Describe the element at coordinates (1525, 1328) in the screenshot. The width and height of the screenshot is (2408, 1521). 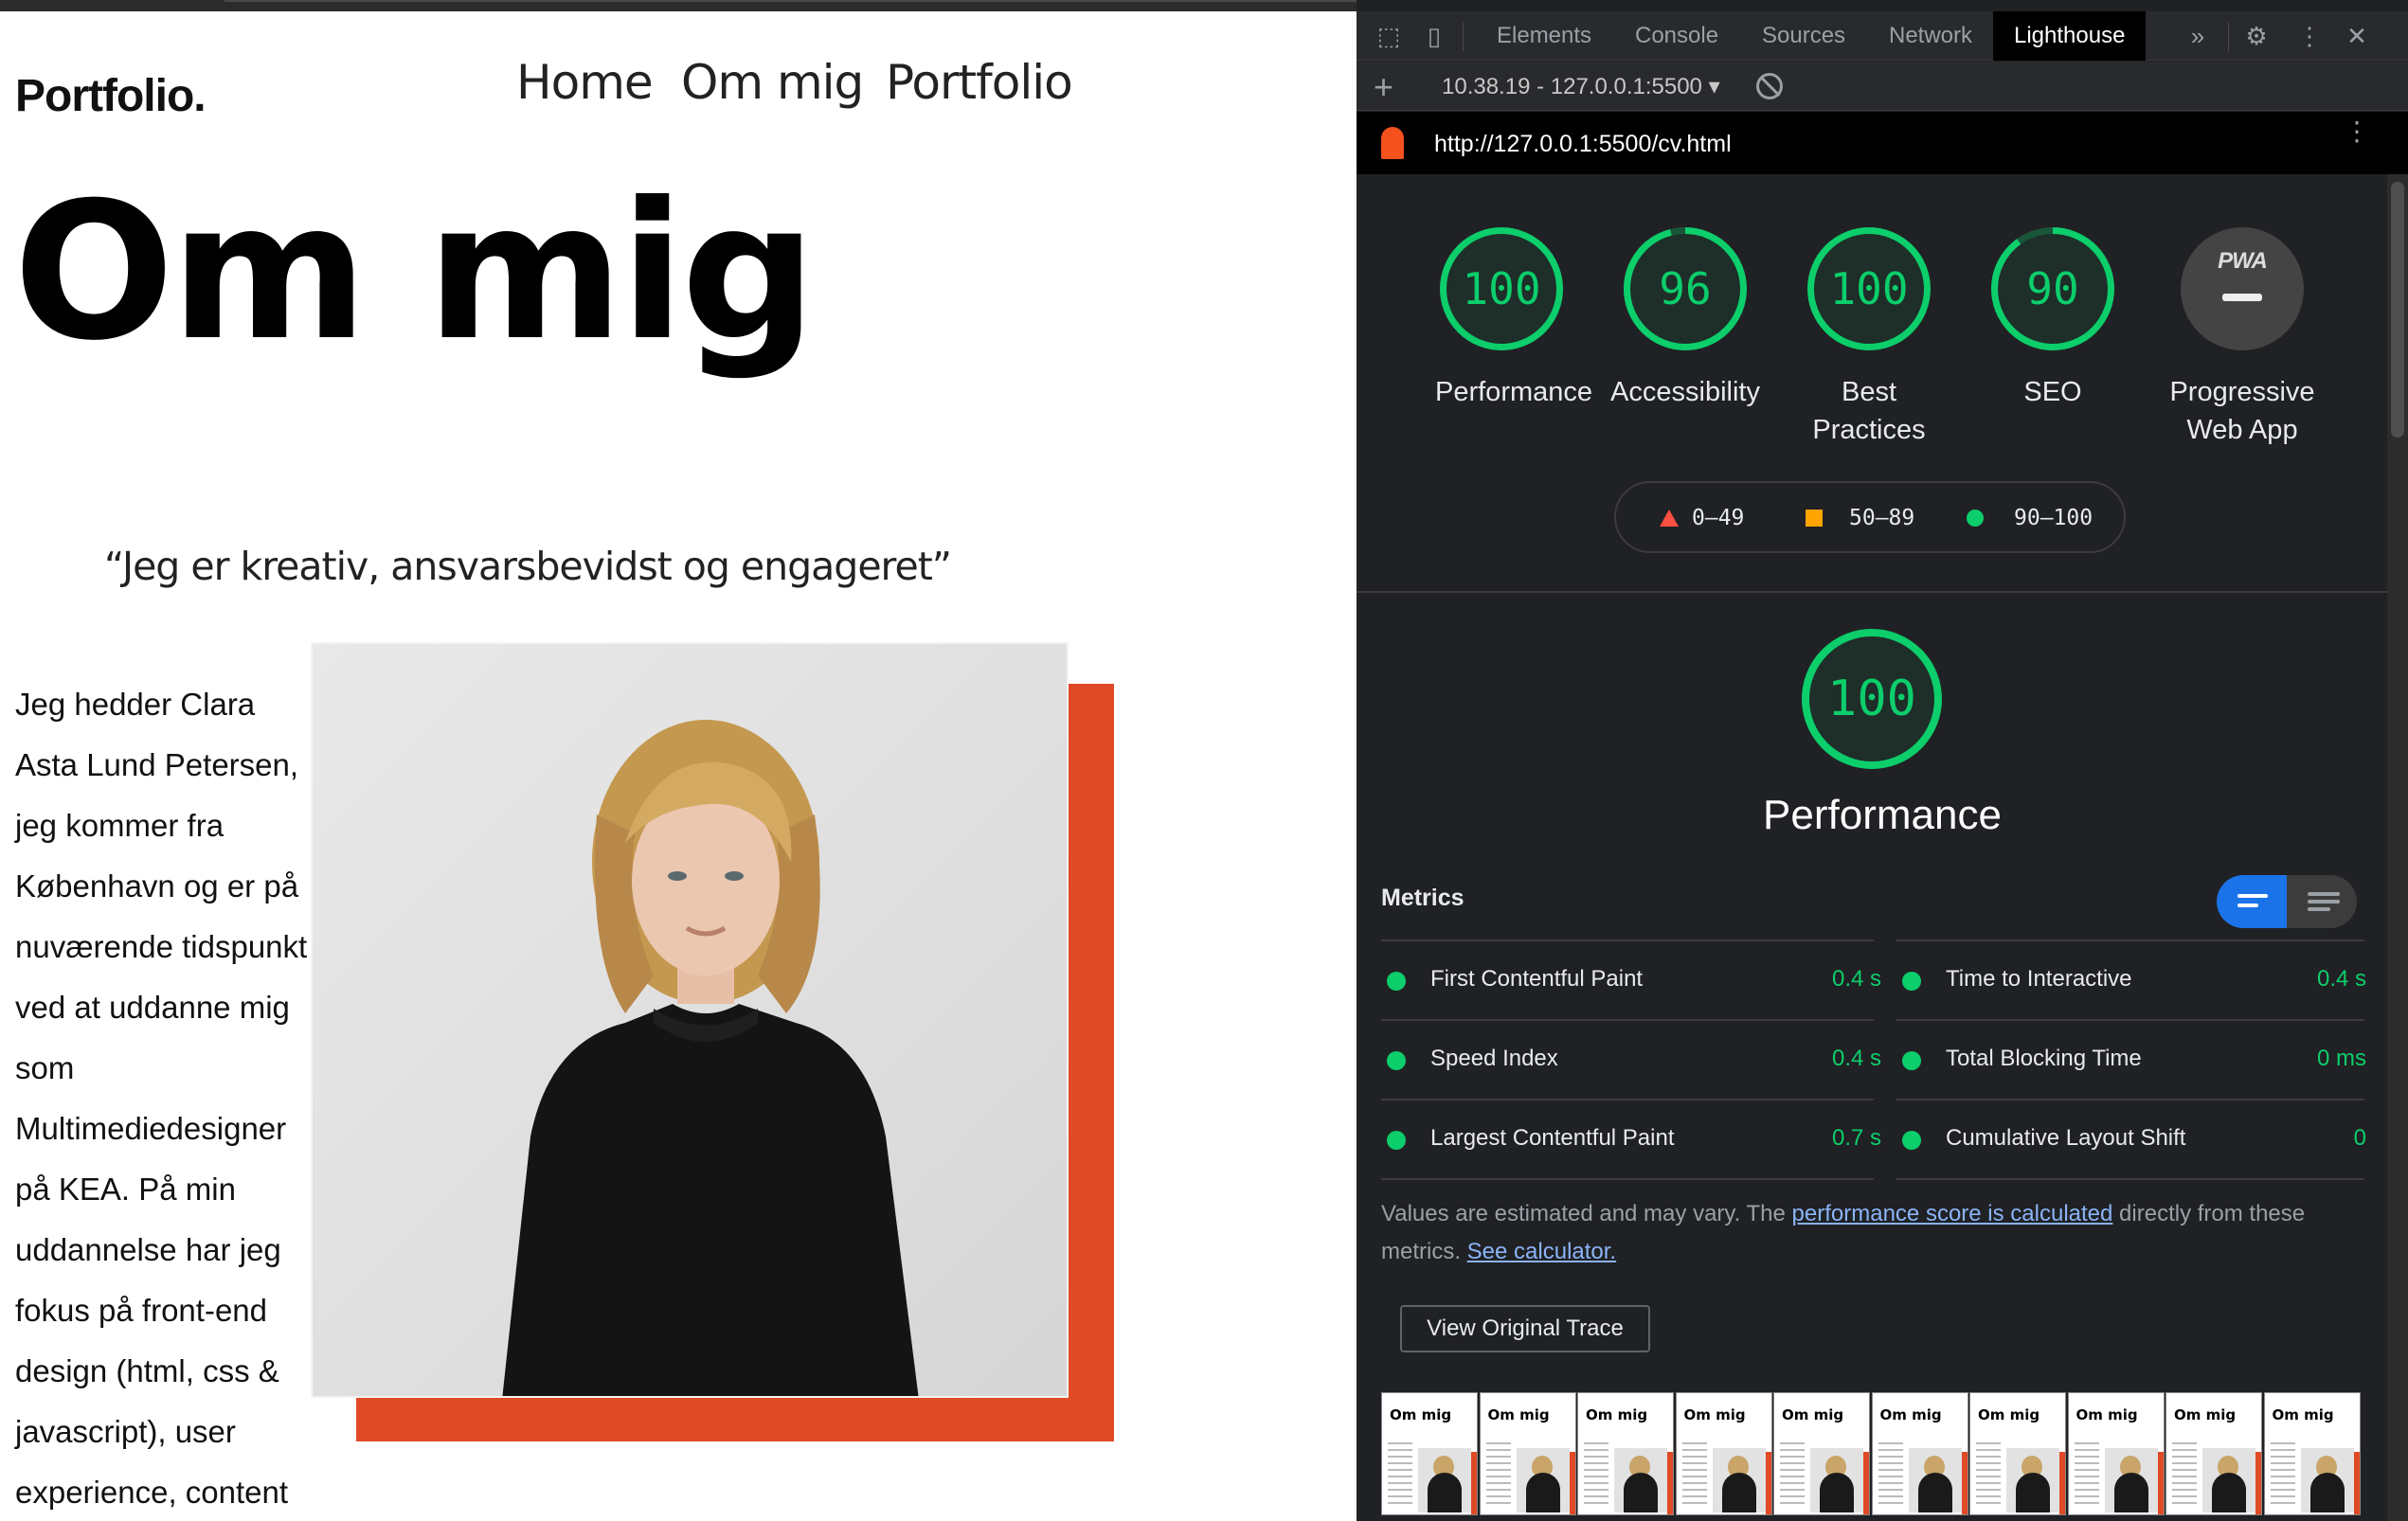
I see `view-original-trace-button: View Original Trace` at that location.